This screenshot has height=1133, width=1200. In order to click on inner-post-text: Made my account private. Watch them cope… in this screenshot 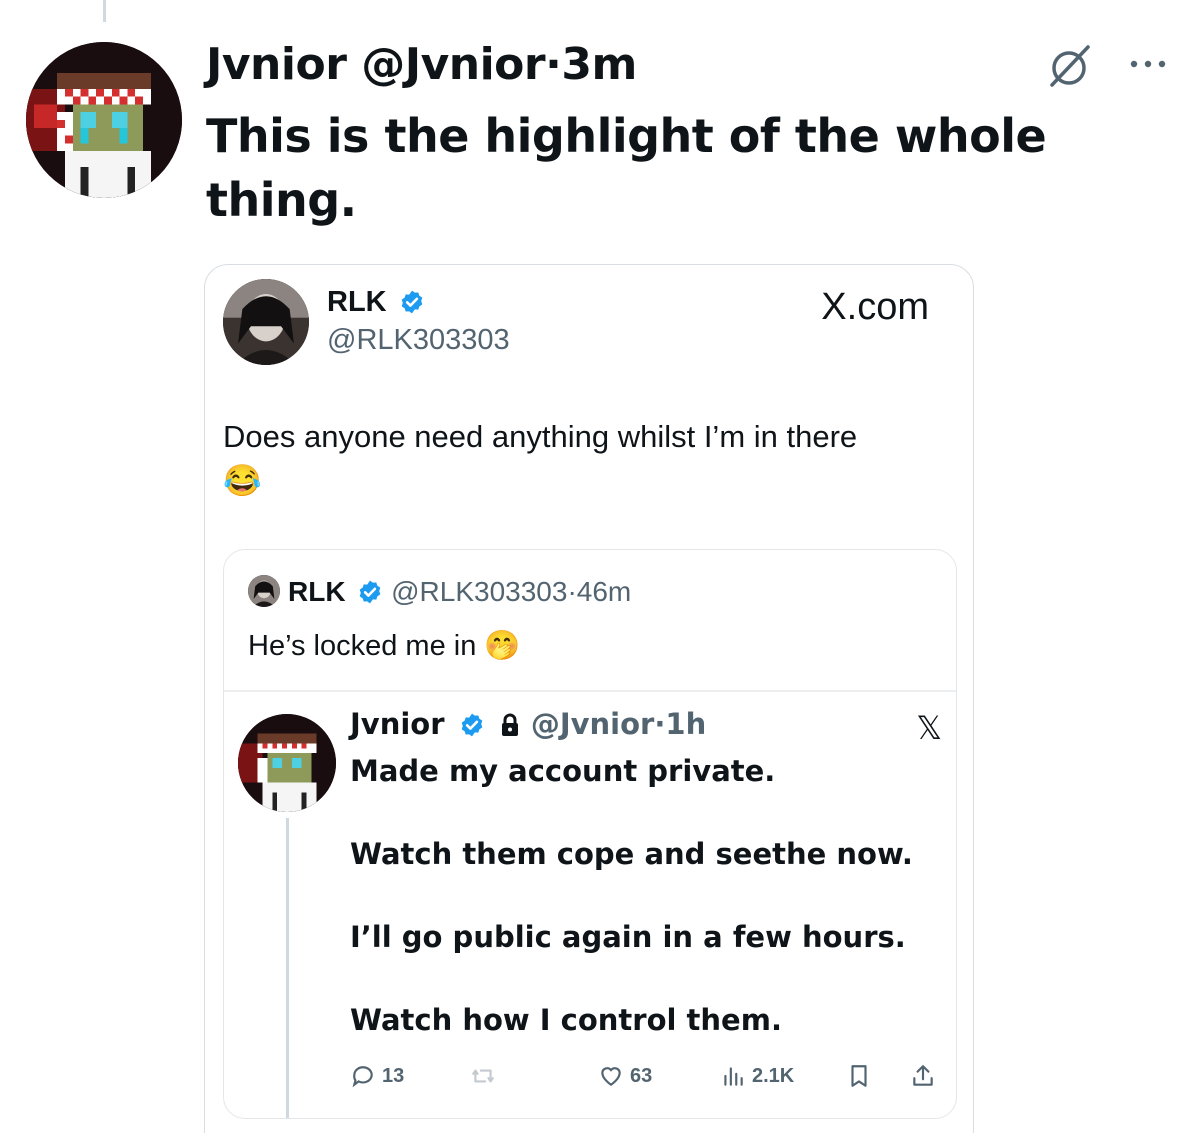, I will do `click(645, 916)`.